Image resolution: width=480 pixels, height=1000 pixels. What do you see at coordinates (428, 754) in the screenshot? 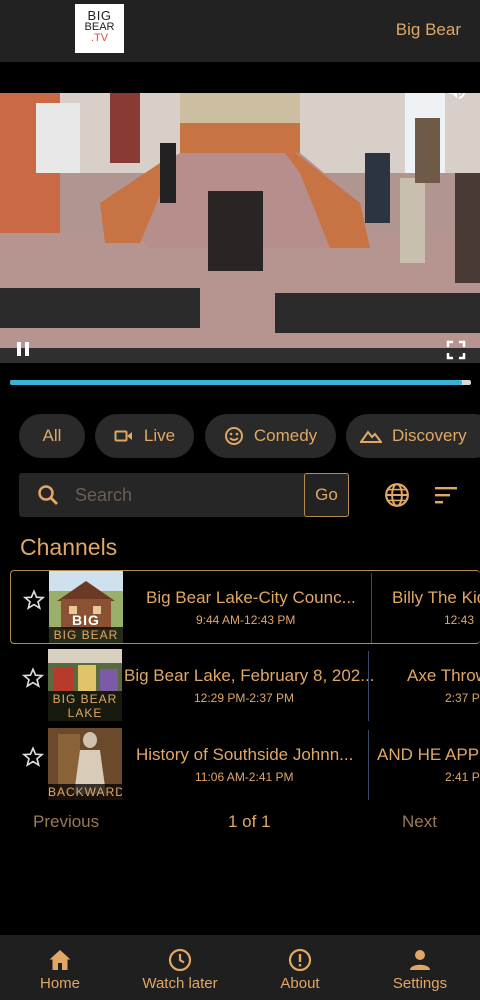
I see `next-program-title: AND HE APPE` at bounding box center [428, 754].